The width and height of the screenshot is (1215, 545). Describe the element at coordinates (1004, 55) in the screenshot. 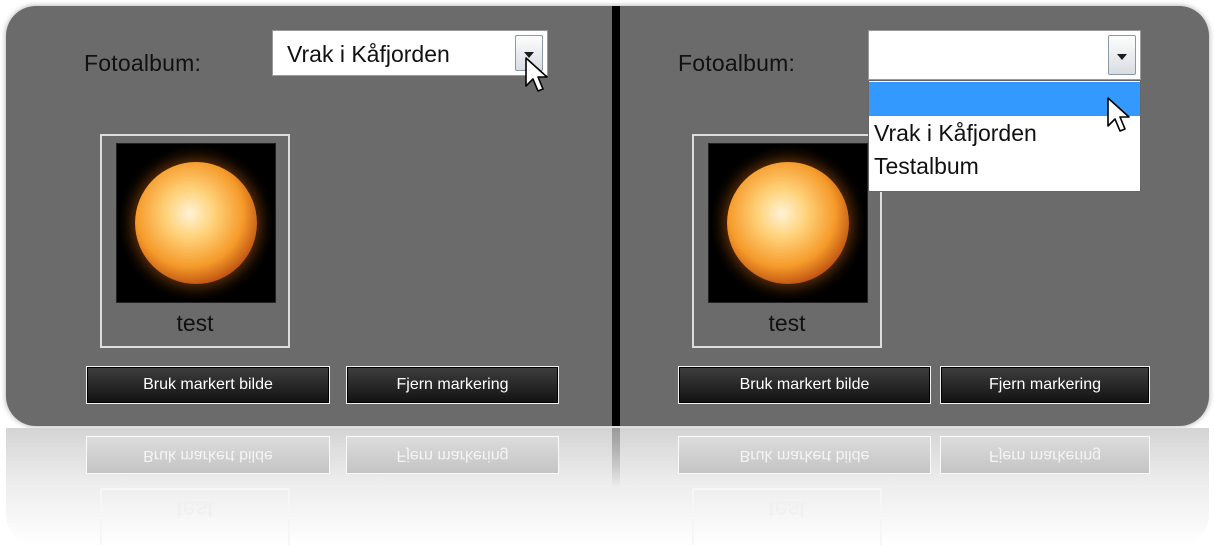

I see `album-select` at that location.